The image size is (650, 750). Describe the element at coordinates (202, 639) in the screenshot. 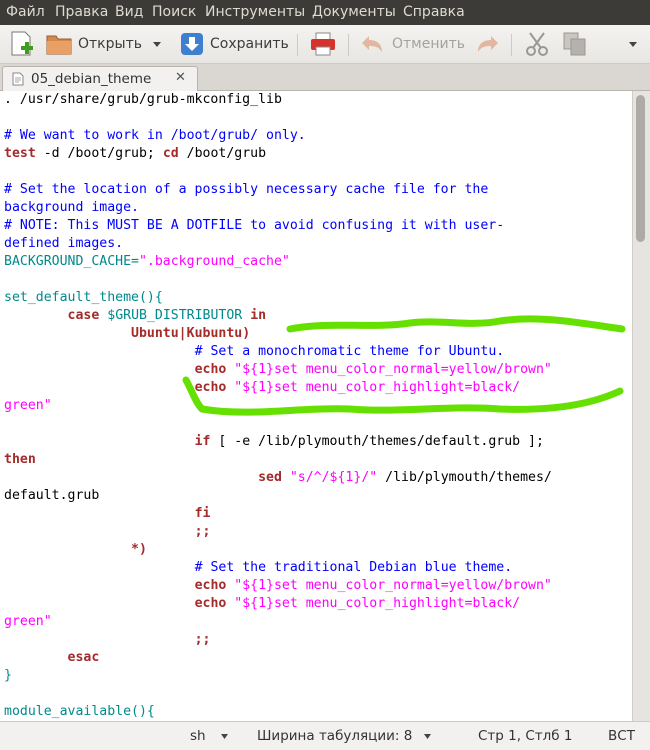

I see `code-token: ;;` at that location.